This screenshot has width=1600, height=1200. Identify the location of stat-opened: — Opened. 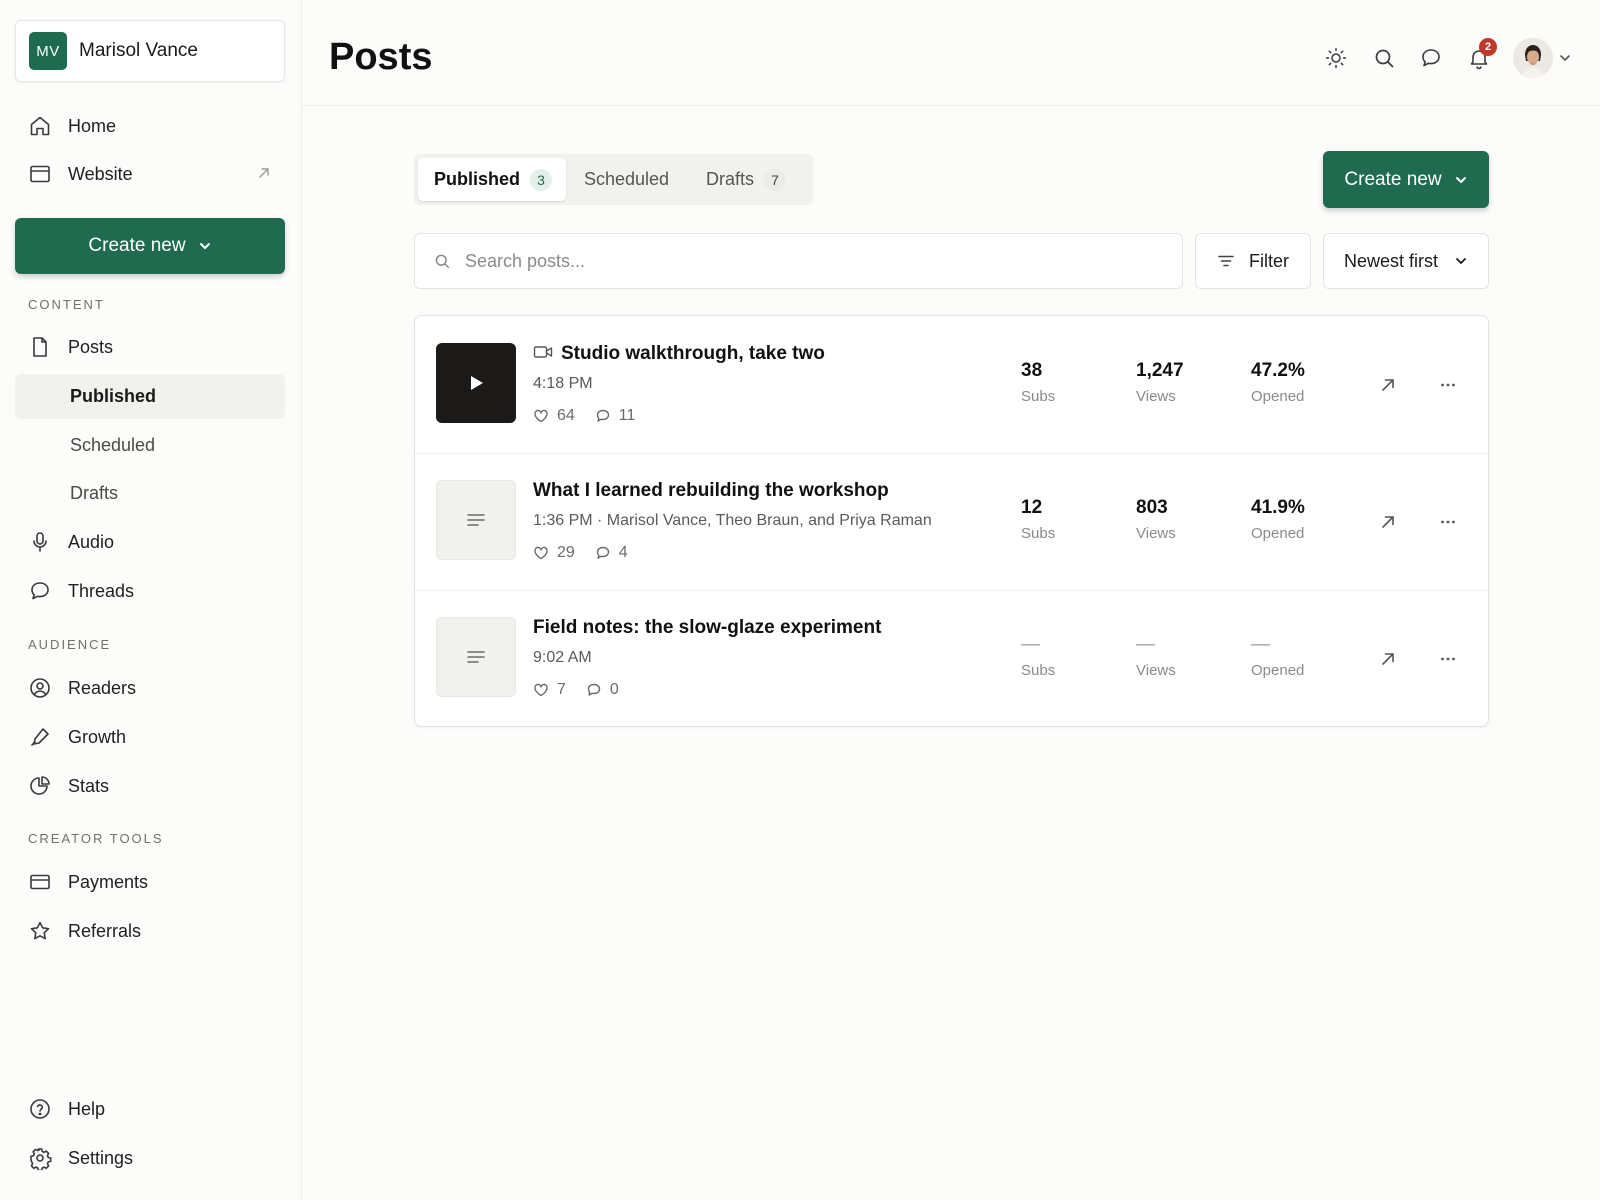
(1277, 656).